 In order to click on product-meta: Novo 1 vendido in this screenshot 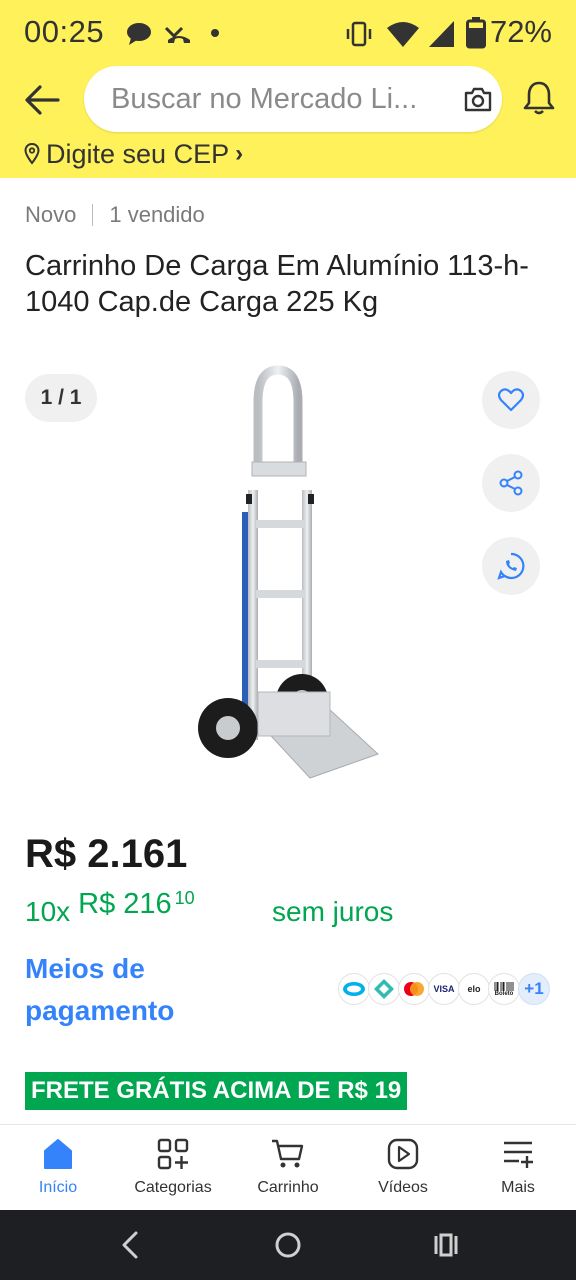, I will do `click(115, 215)`.